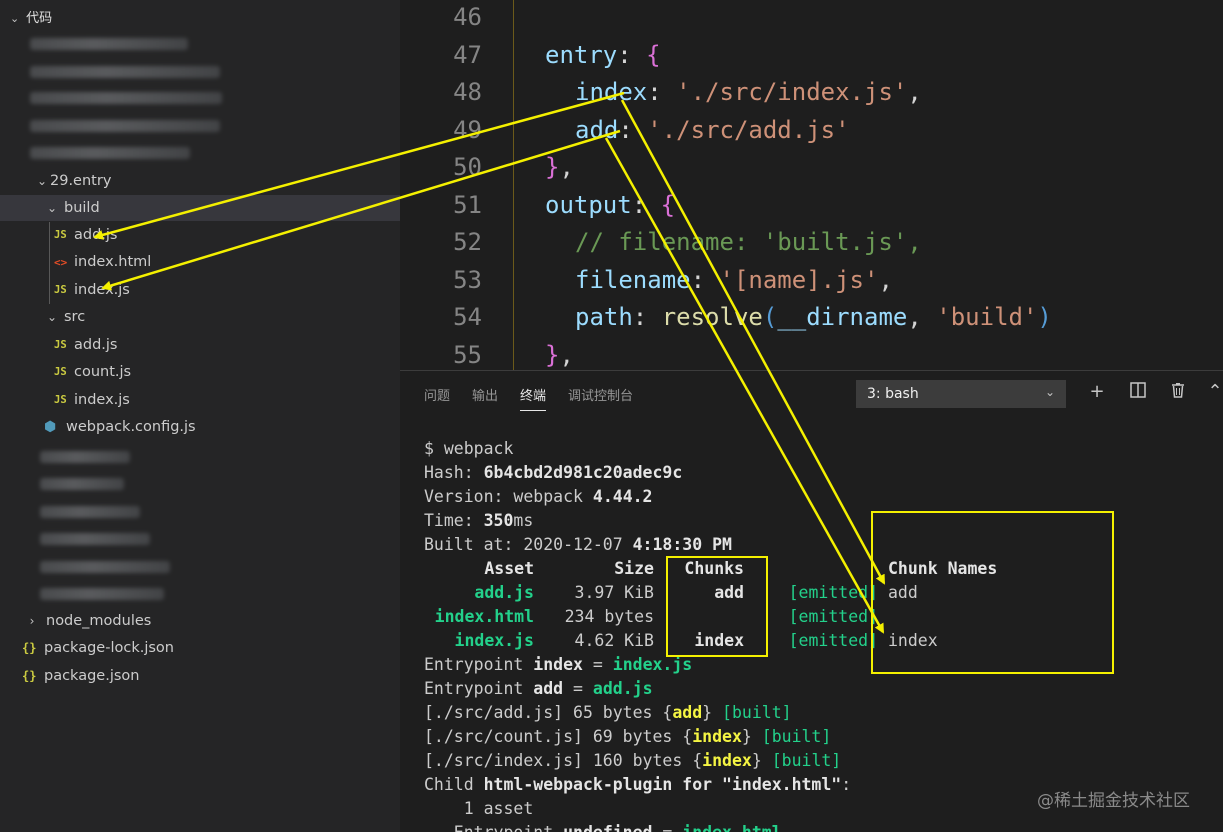  I want to click on tree-file-package-lock: {} package-lock.json, so click(200, 648).